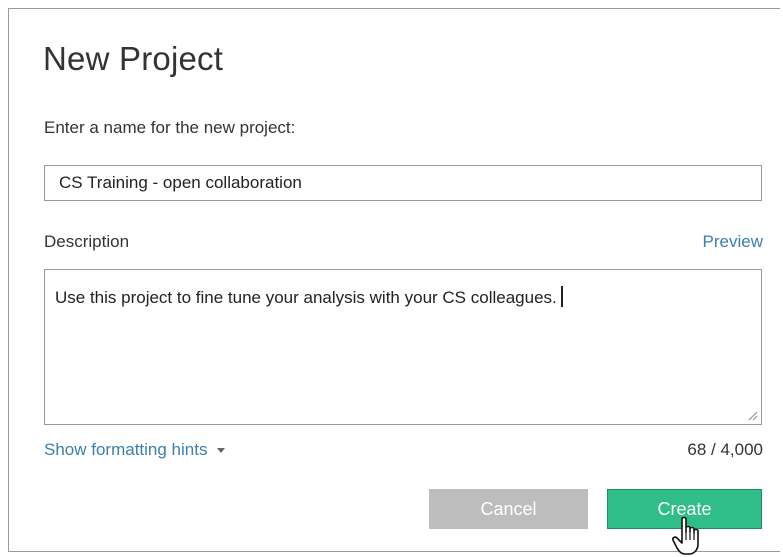  I want to click on cancel-button: Cancel, so click(508, 509).